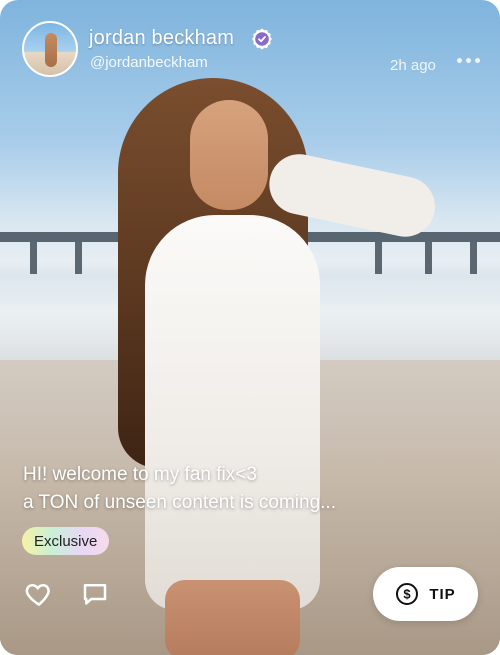  I want to click on author-name: jordan beckham, so click(161, 38).